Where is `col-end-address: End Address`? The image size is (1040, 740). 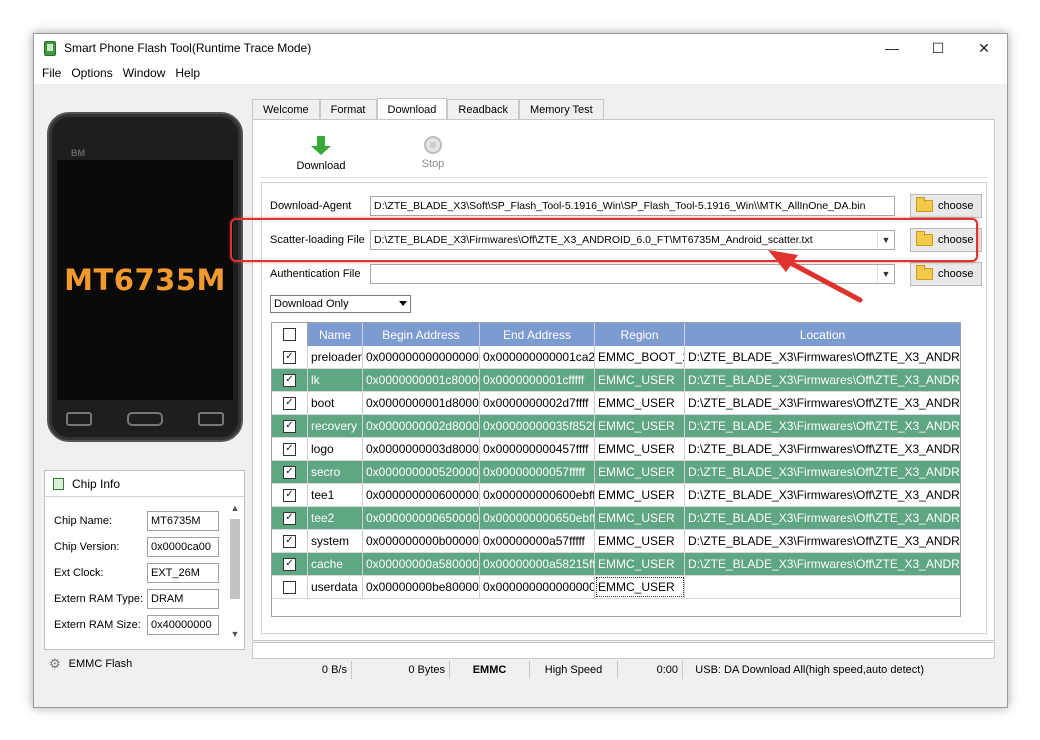
col-end-address: End Address is located at coordinates (537, 334).